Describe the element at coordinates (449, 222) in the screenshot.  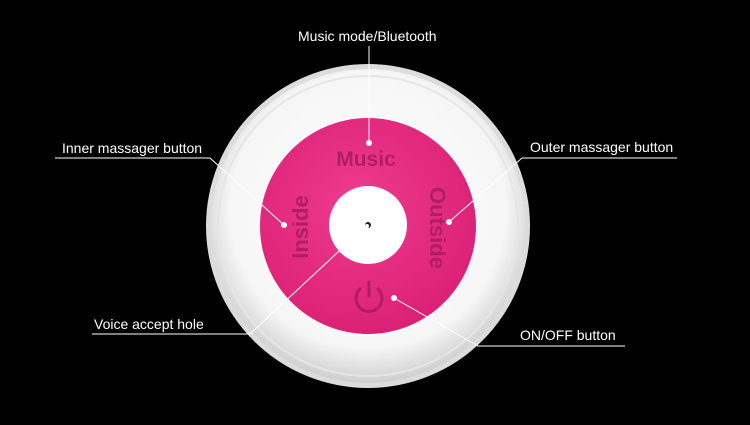
I see `outer-dot` at that location.